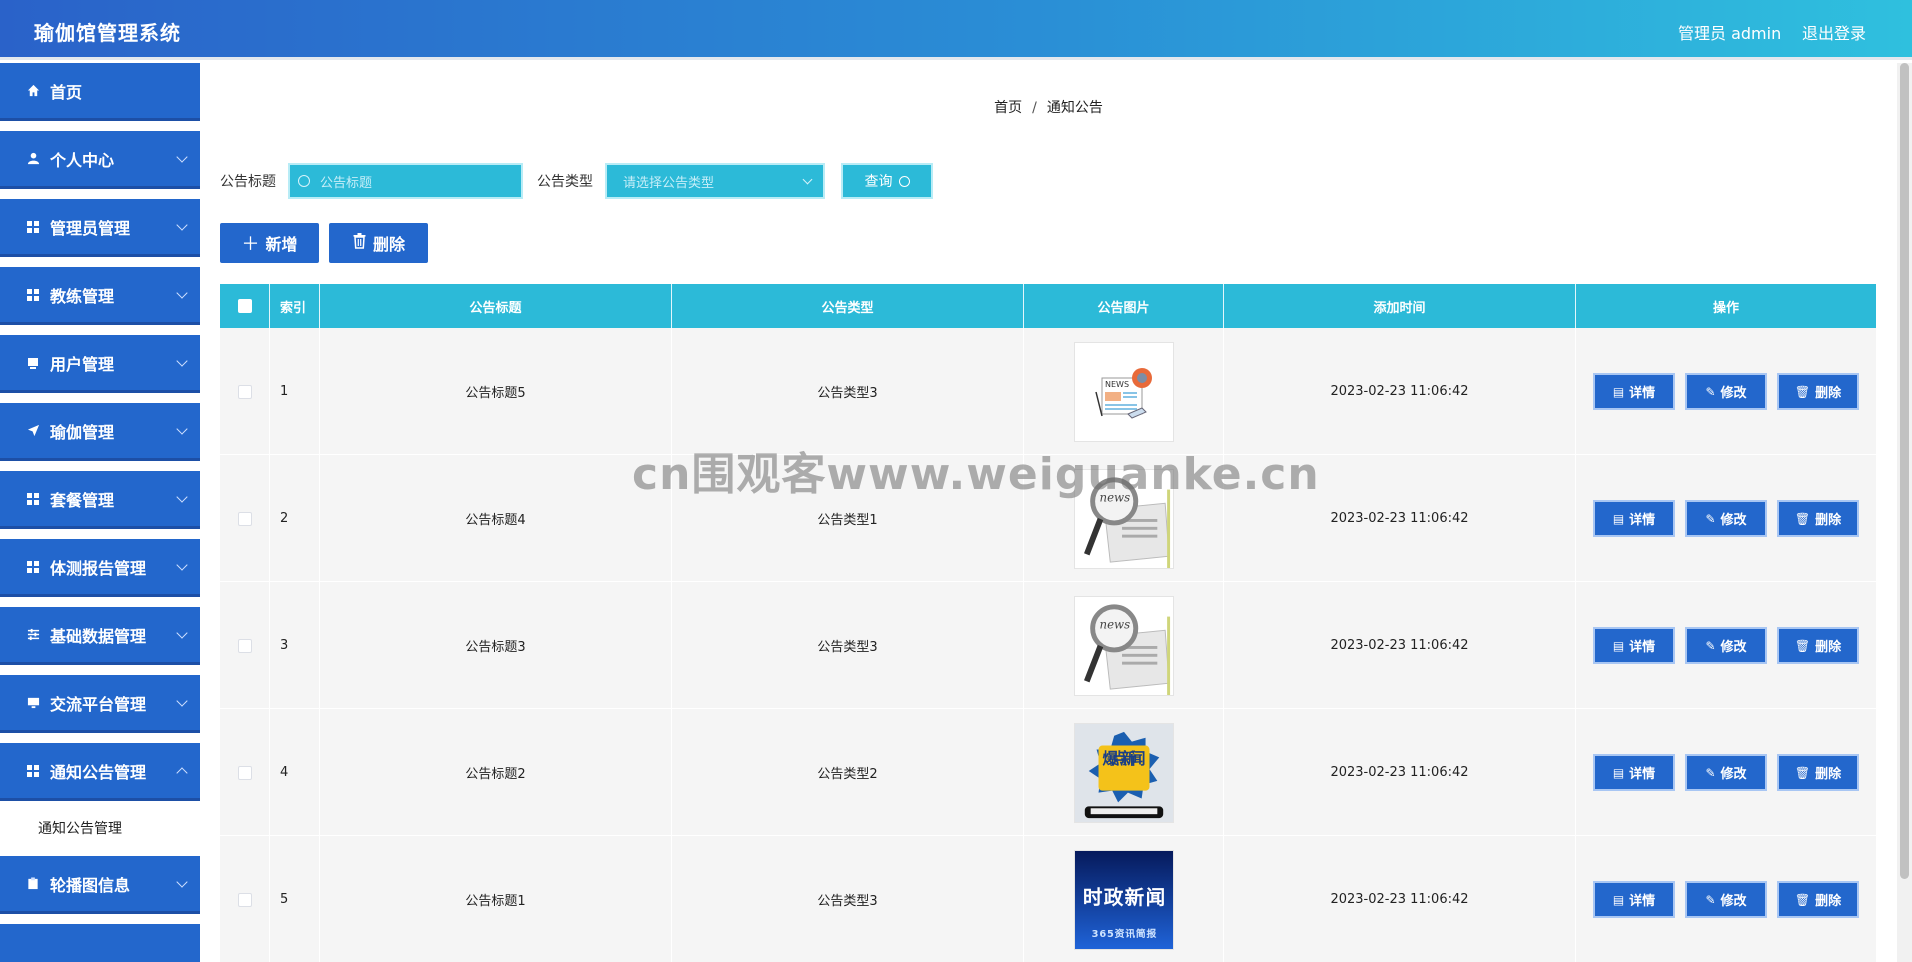  I want to click on type-cell: 公告类型3, so click(848, 899).